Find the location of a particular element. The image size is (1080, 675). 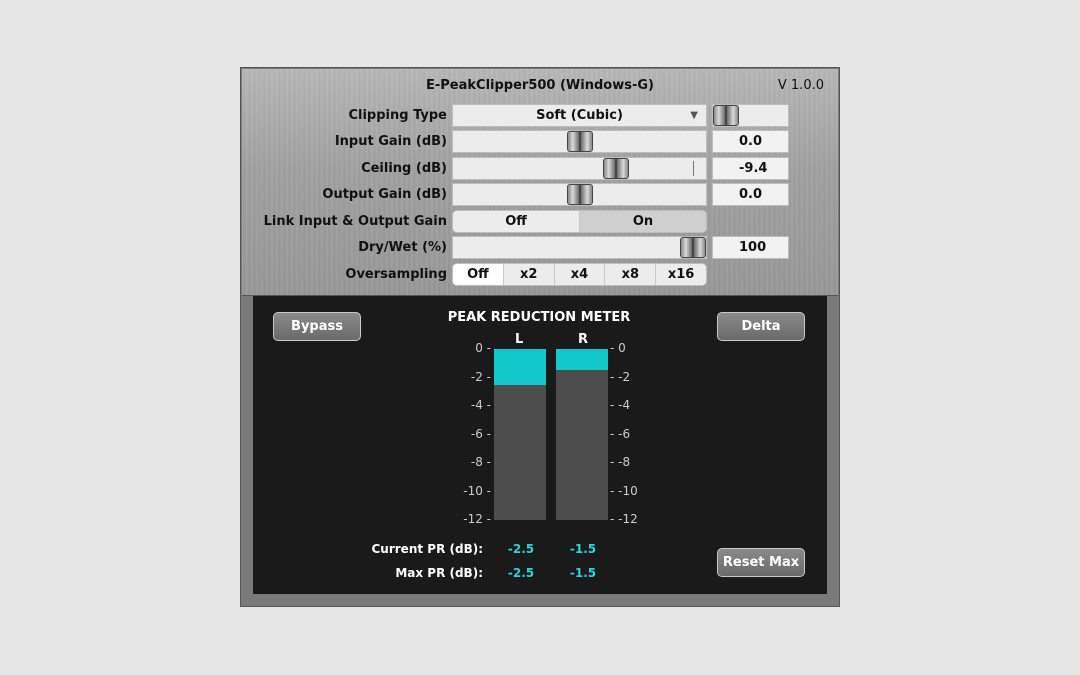

oversampling-x4: x4 is located at coordinates (580, 274).